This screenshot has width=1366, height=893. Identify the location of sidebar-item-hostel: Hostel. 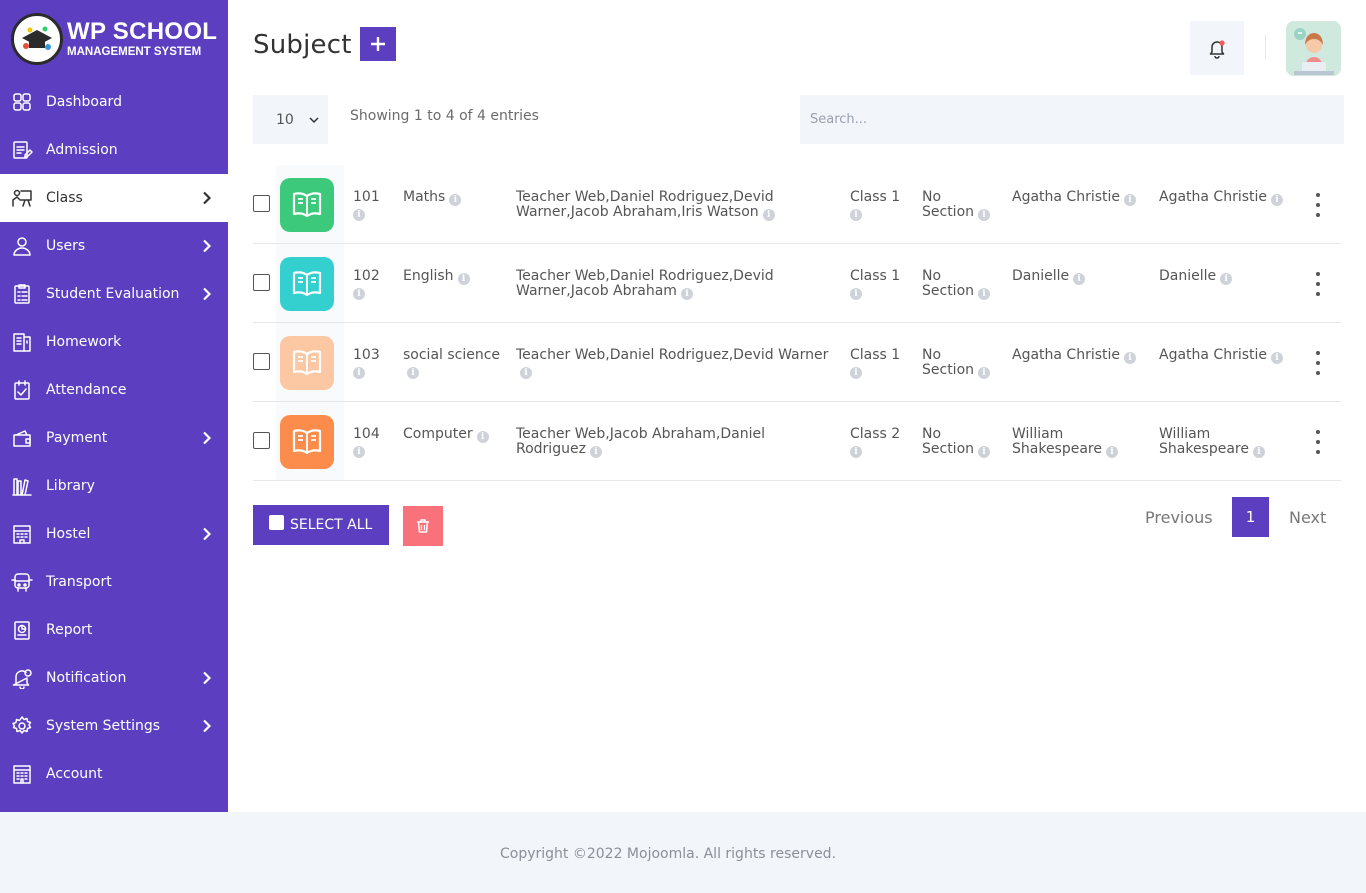
(114, 534).